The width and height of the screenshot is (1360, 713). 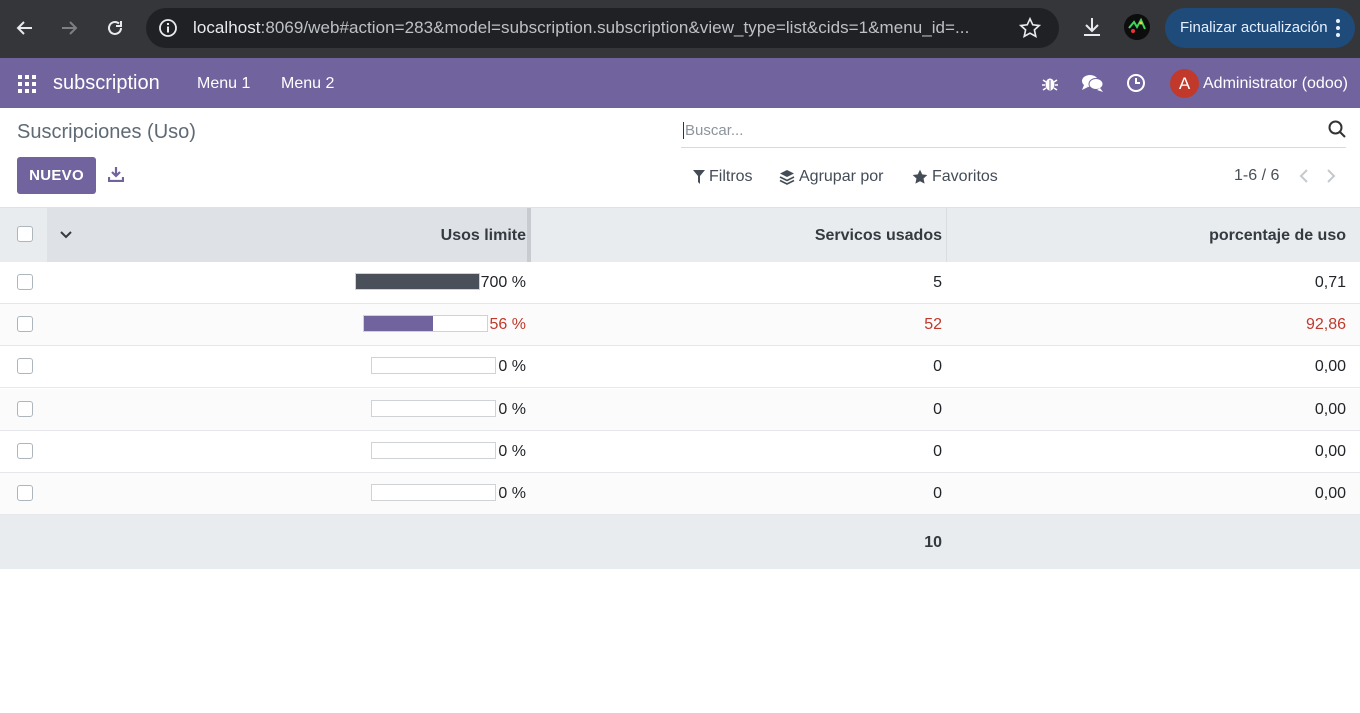 What do you see at coordinates (507, 324) in the screenshot?
I see `usage-percent-label: 56 %` at bounding box center [507, 324].